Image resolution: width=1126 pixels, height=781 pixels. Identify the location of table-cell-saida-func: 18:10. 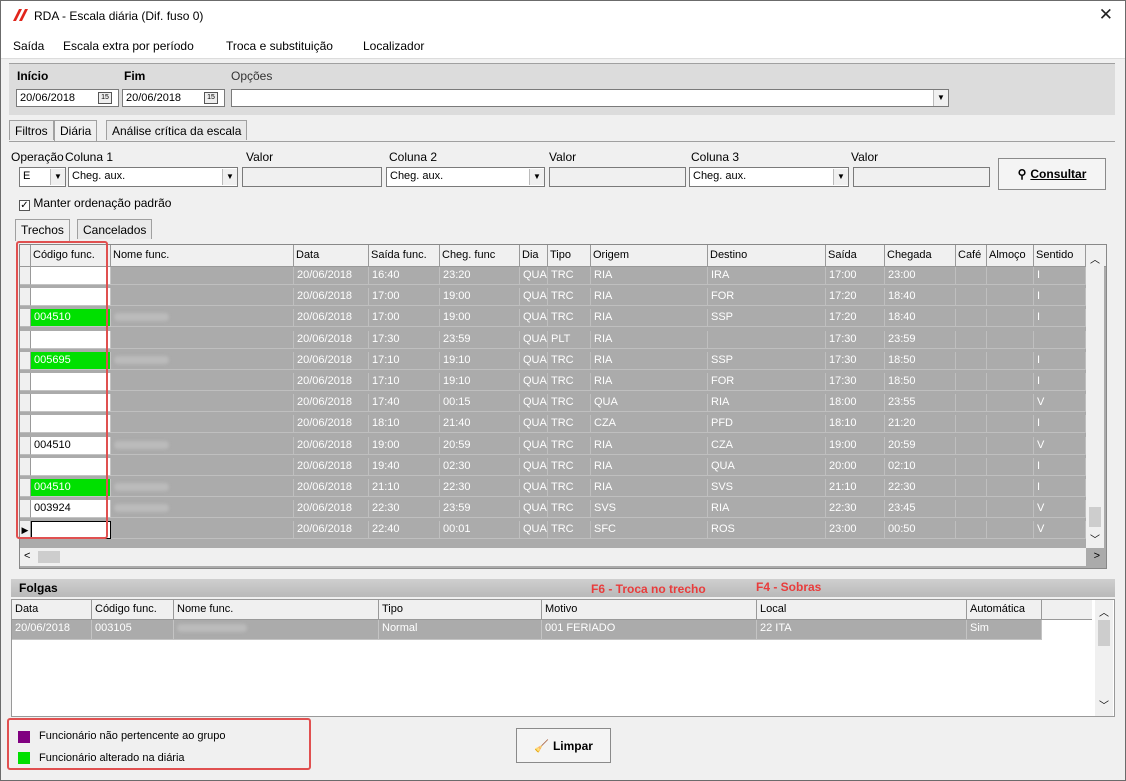
(404, 424).